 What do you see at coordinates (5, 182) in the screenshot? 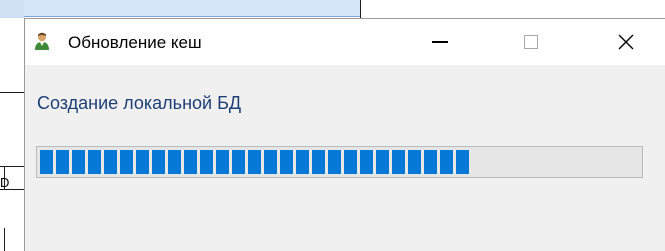
I see `background-partial-text: D` at bounding box center [5, 182].